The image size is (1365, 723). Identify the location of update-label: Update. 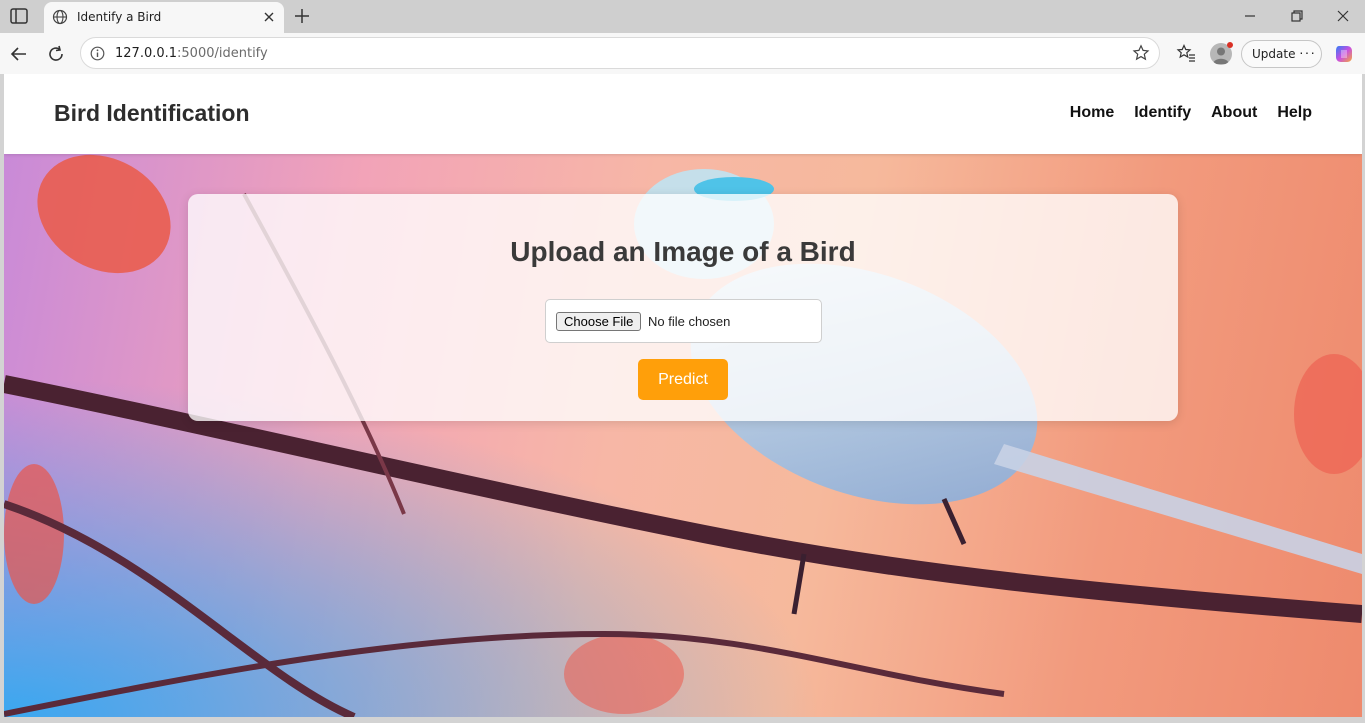
(1274, 54).